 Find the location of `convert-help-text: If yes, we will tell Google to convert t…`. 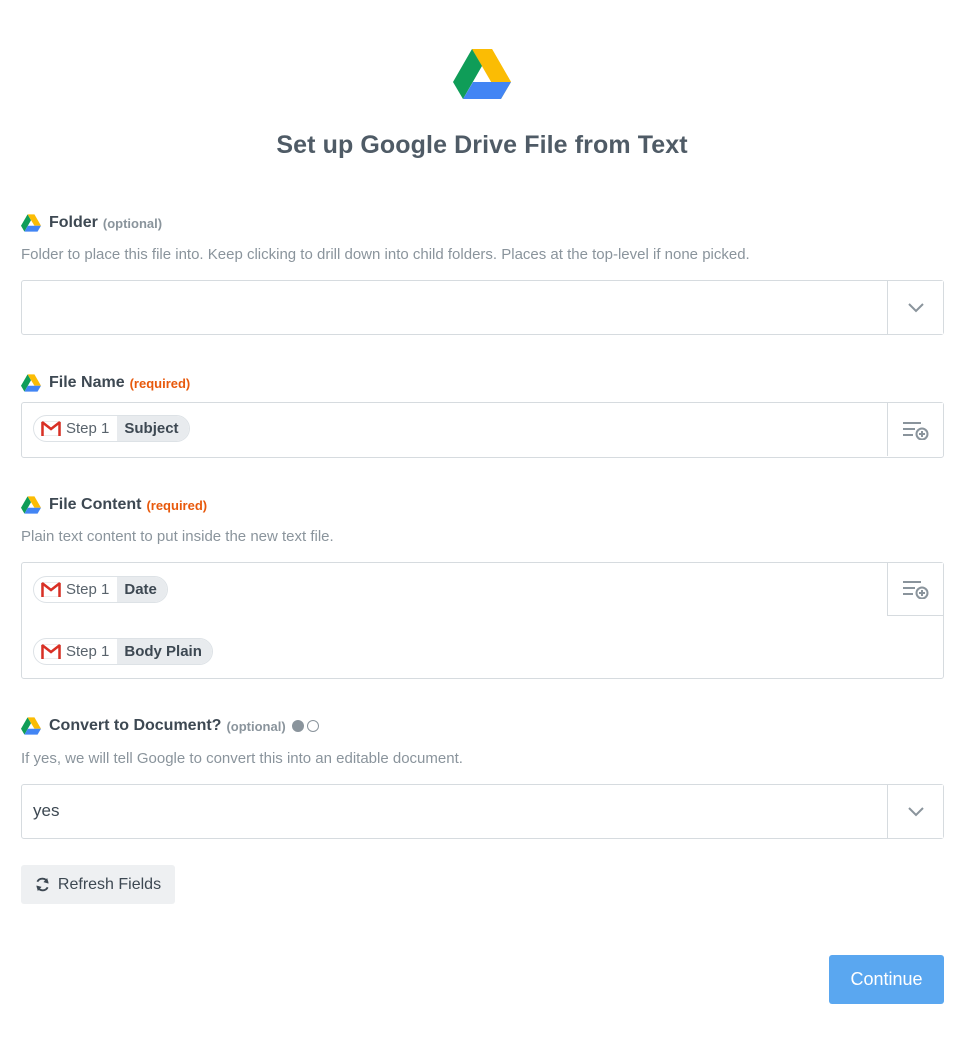

convert-help-text: If yes, we will tell Google to convert t… is located at coordinates (242, 758).